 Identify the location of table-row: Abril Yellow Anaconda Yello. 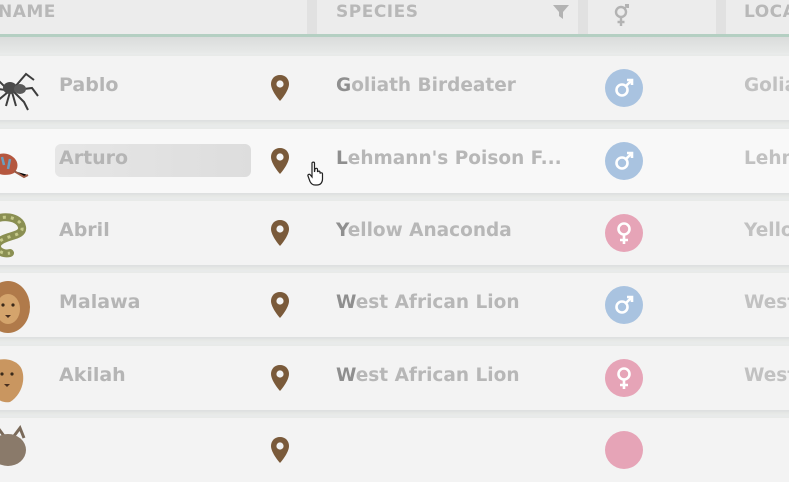
(394, 233).